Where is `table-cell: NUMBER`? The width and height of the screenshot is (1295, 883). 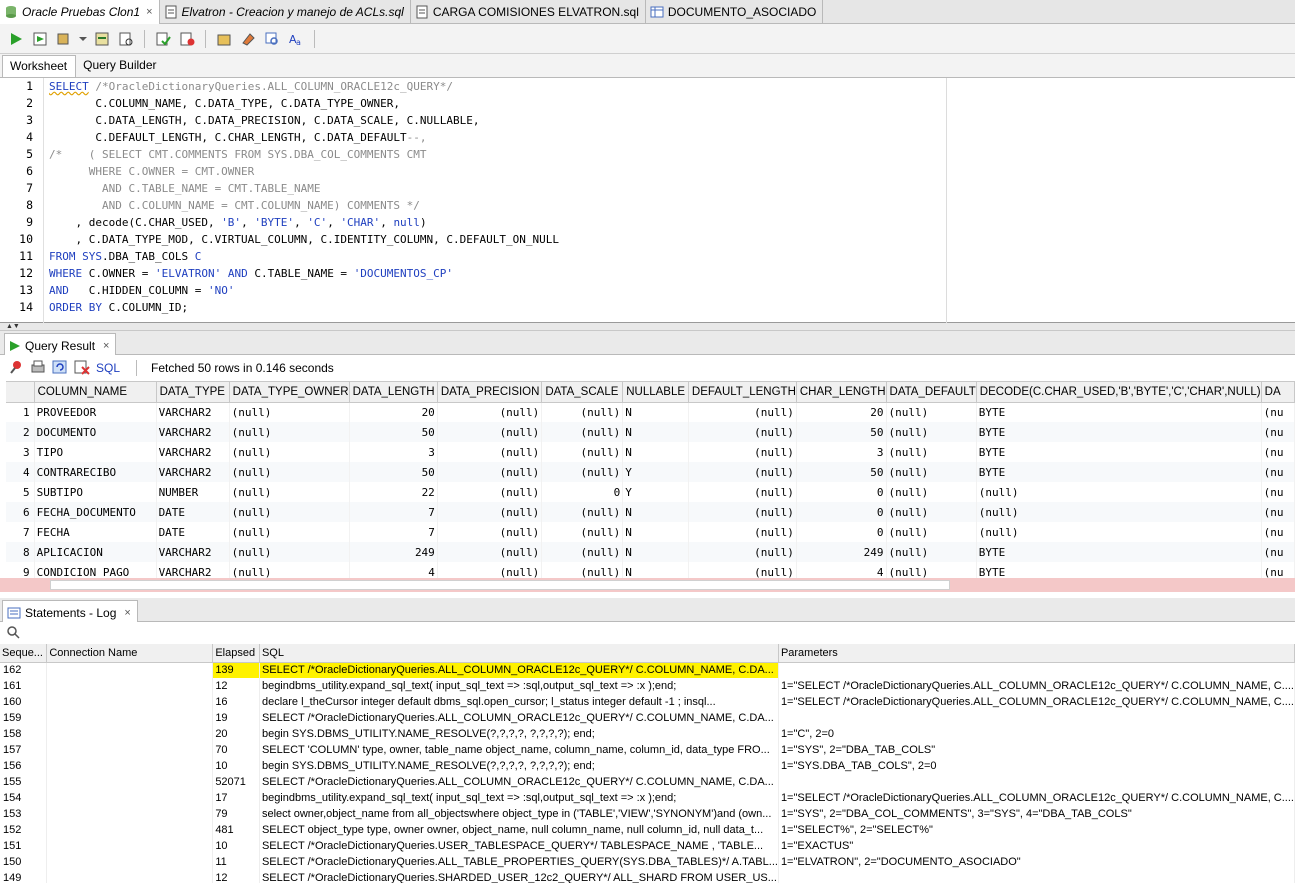
table-cell: NUMBER is located at coordinates (193, 492).